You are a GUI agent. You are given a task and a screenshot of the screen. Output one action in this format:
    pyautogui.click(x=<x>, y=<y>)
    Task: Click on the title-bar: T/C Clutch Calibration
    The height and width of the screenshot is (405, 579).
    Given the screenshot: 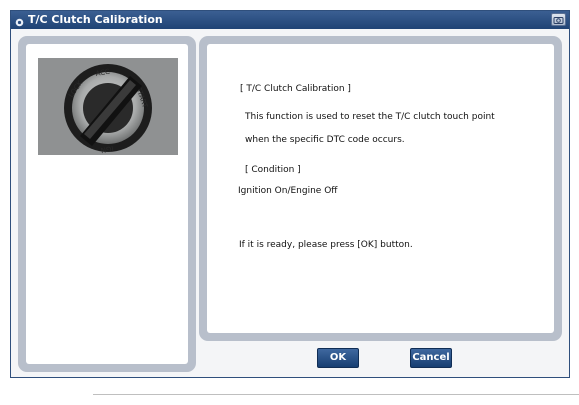 What is the action you would take?
    pyautogui.click(x=290, y=20)
    